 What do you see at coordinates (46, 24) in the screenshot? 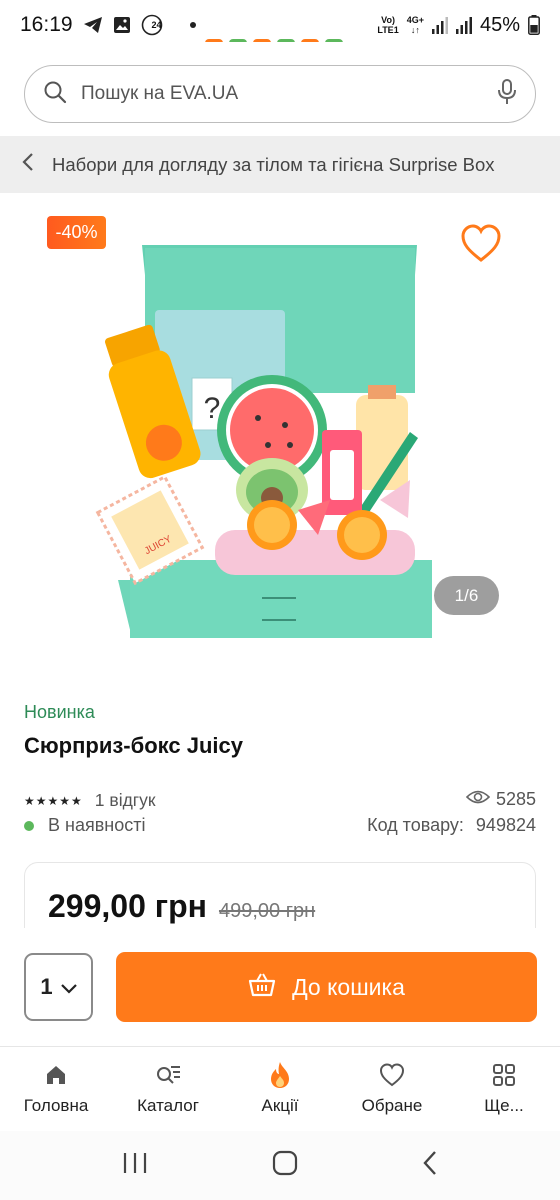
I see `status-time: 16:19` at bounding box center [46, 24].